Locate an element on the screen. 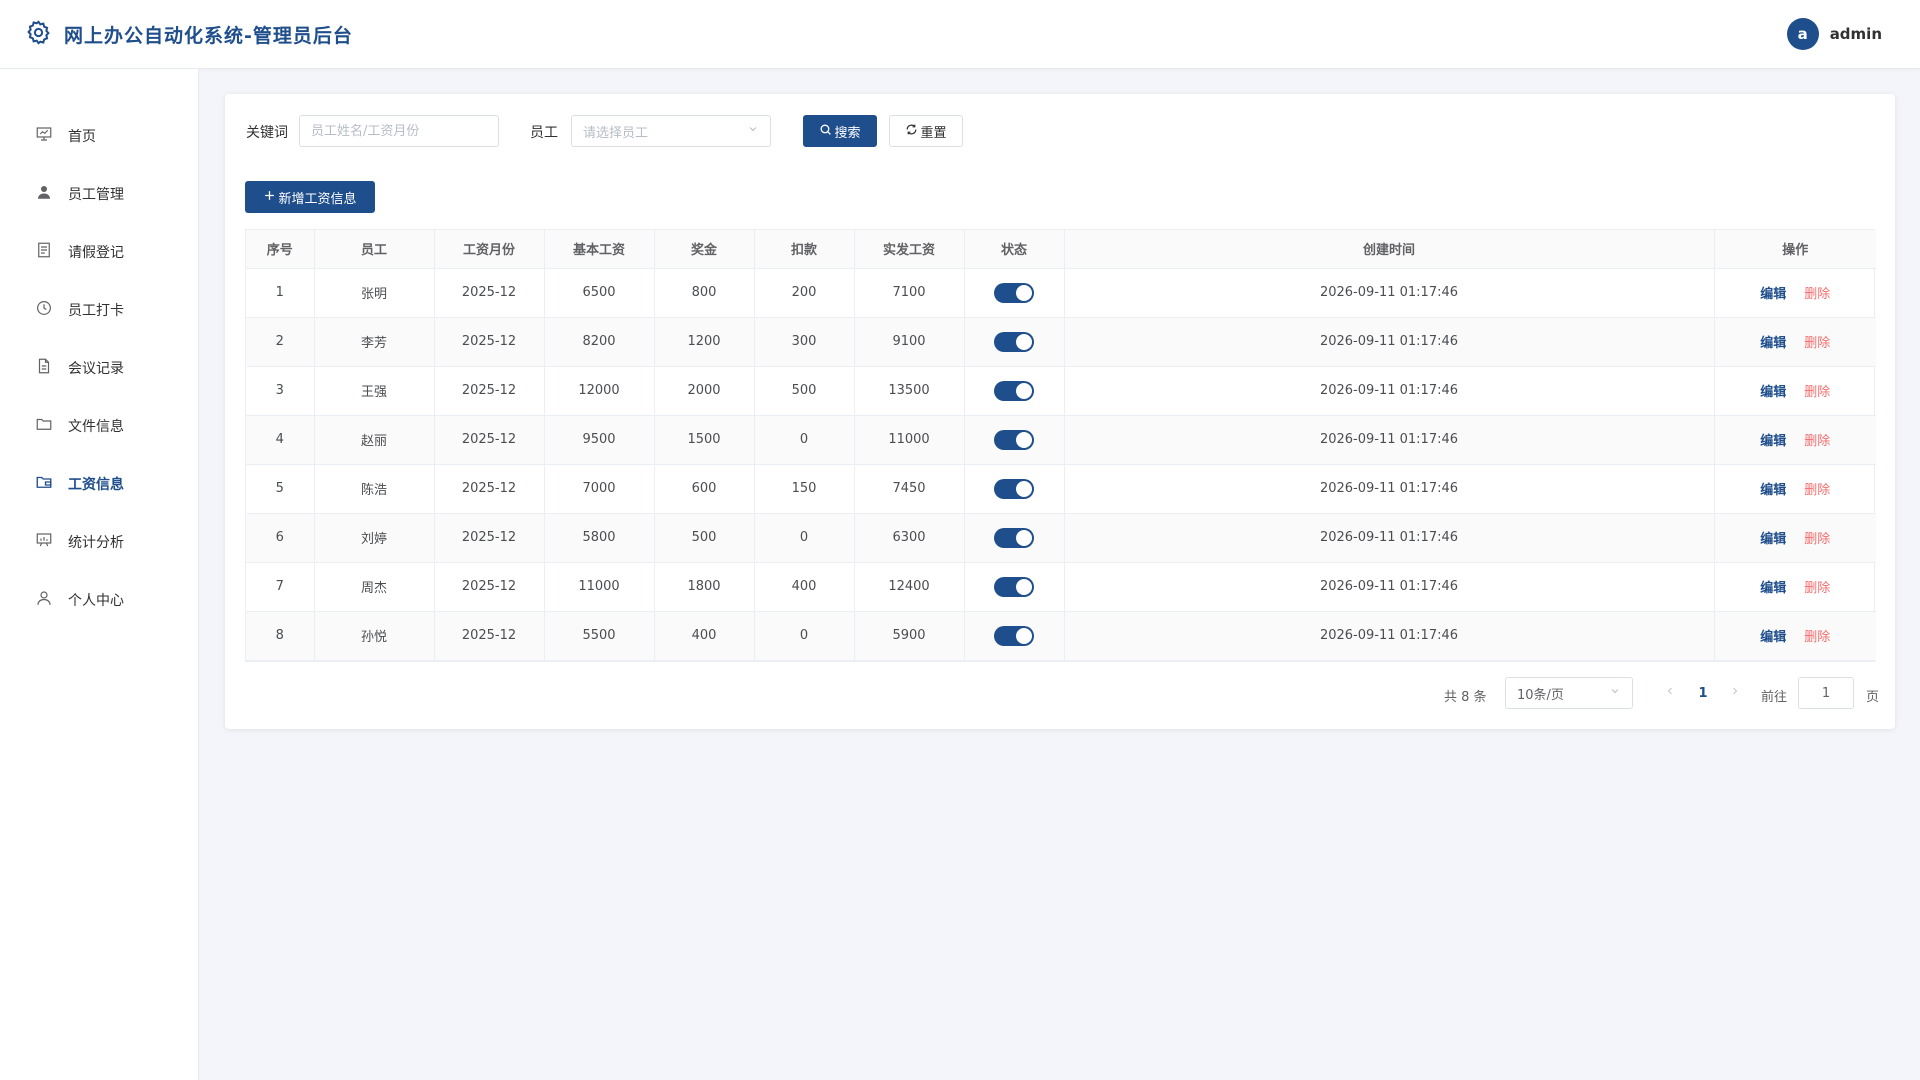 The width and height of the screenshot is (1920, 1080). cell-employee: 刘婷 is located at coordinates (374, 538).